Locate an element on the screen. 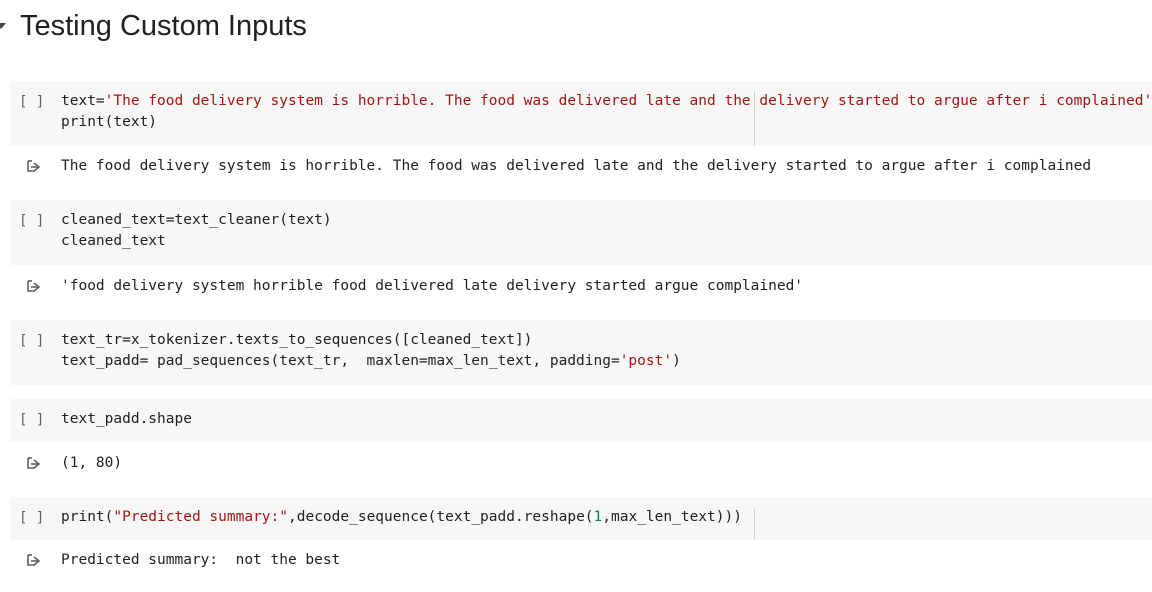 The height and width of the screenshot is (592, 1152). code-editor: text_padd.shape is located at coordinates (126, 419).